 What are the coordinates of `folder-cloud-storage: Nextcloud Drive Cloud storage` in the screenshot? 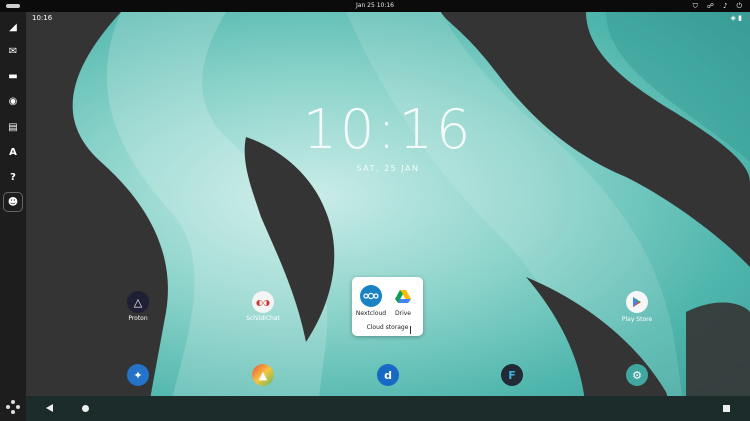 It's located at (387, 306).